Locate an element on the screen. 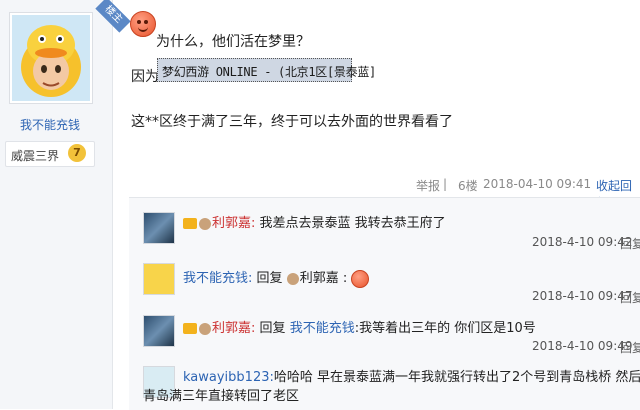 The height and width of the screenshot is (410, 640). comment-text-continued: 青岛满三年直接转回了老区 is located at coordinates (221, 396).